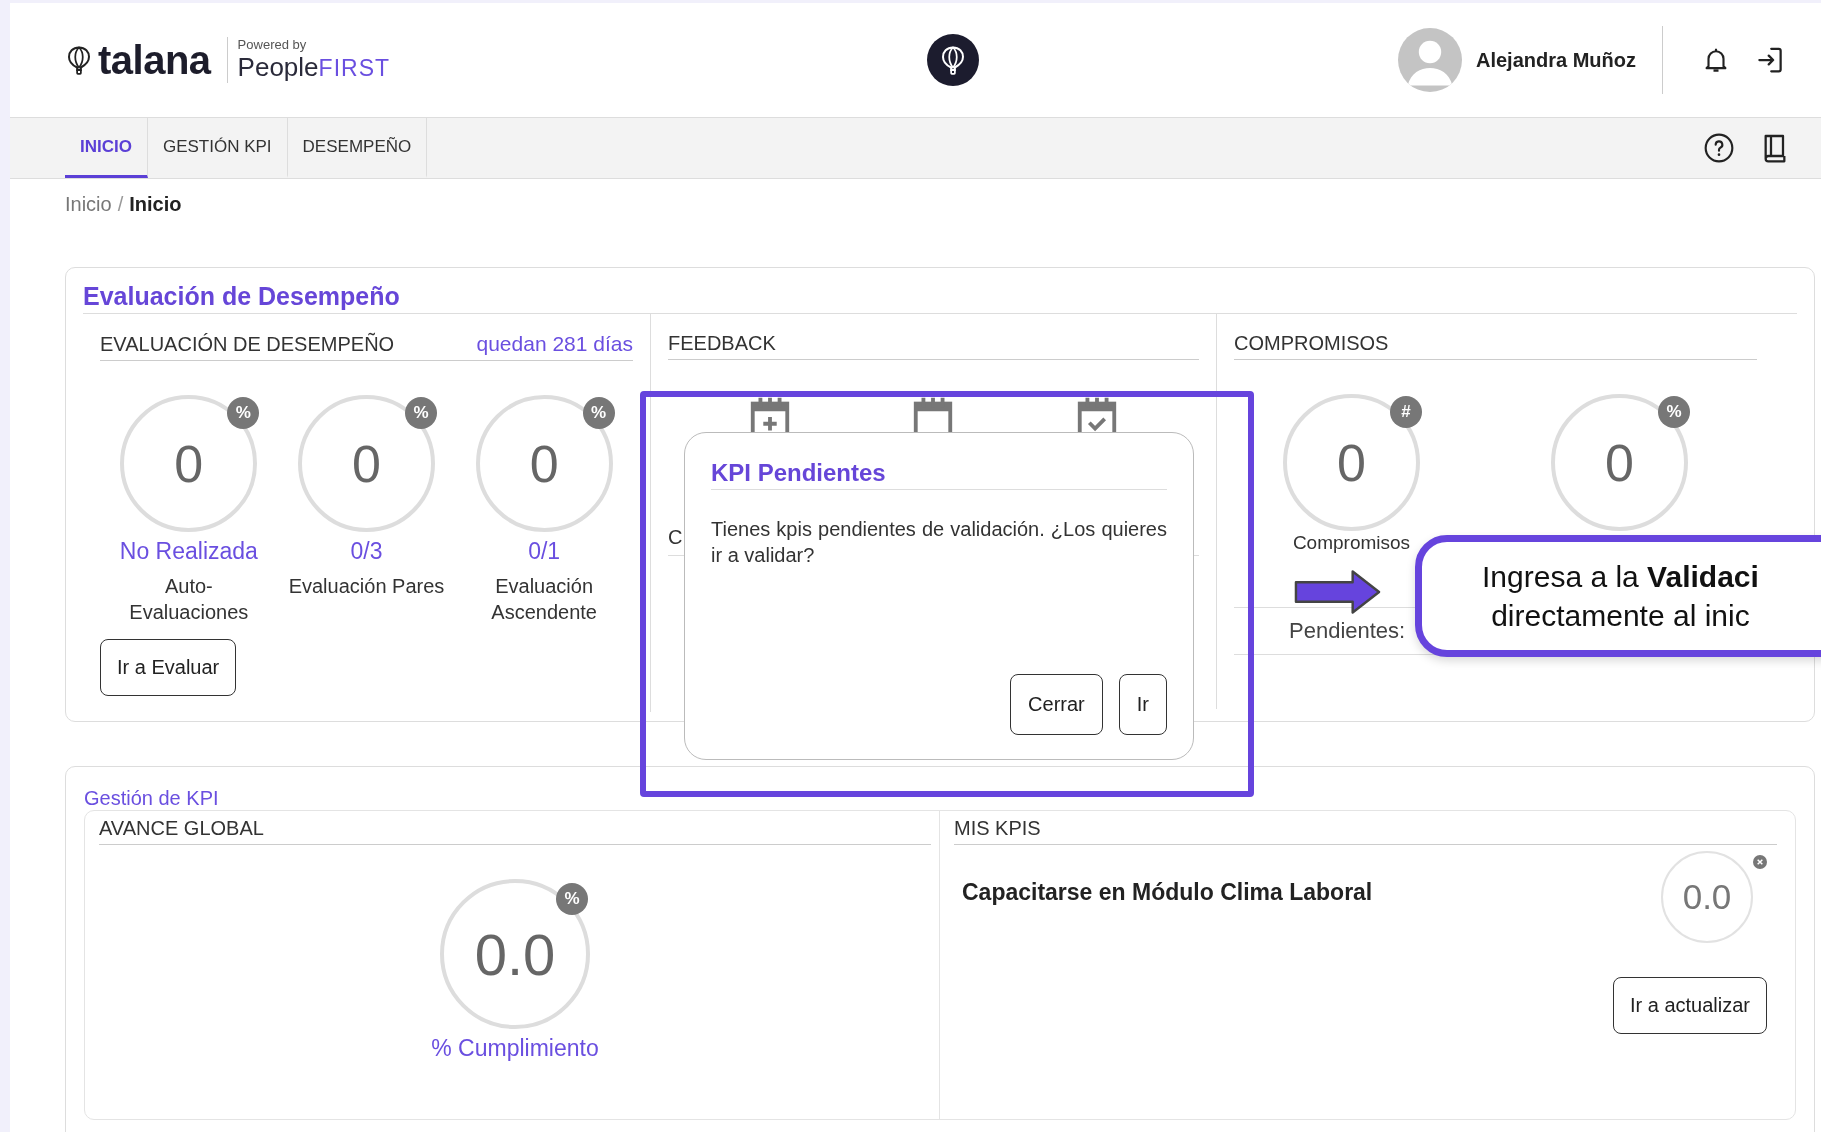  Describe the element at coordinates (247, 344) in the screenshot. I see `section-heading: EVALUACIÓN DE DESEMPEÑO` at that location.